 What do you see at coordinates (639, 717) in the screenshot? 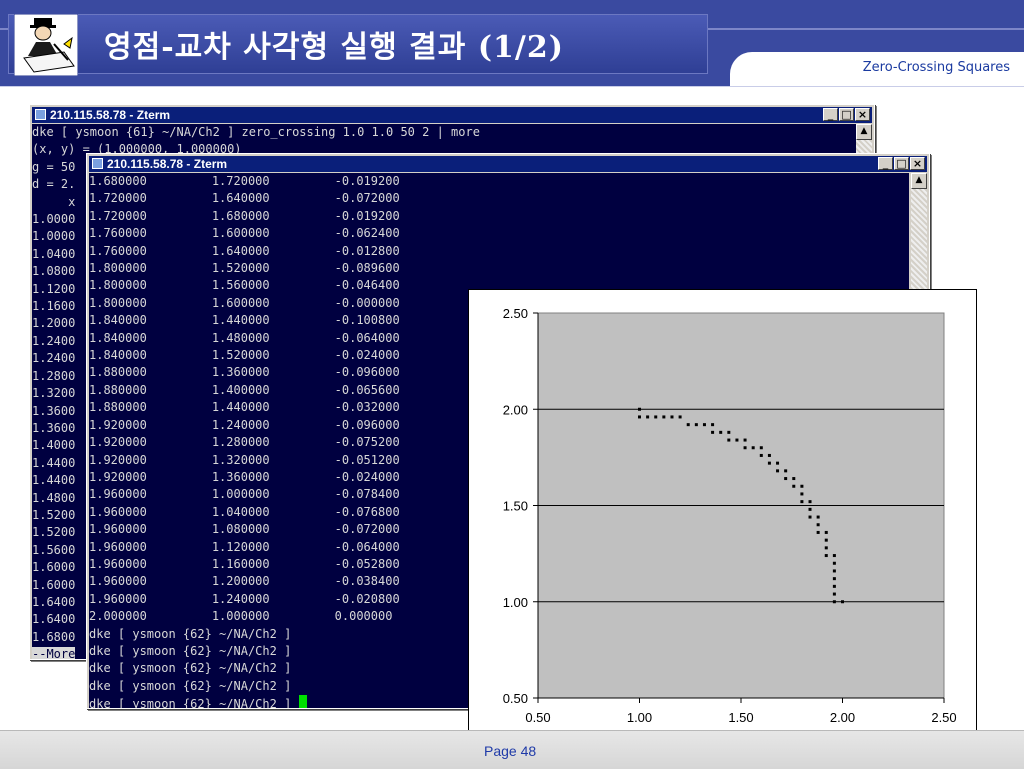
I see `x-tick-label: 1.00` at bounding box center [639, 717].